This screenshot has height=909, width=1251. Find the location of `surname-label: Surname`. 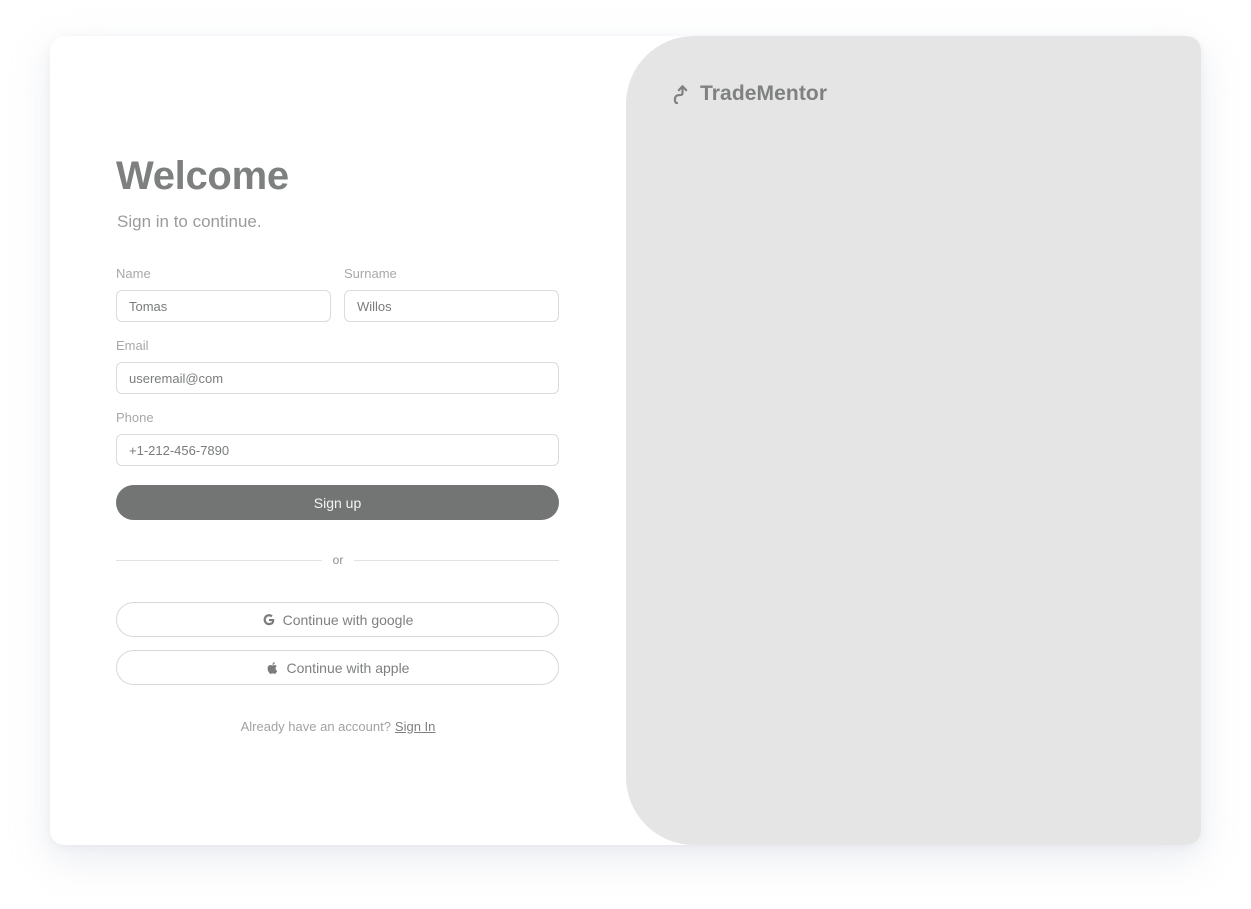

surname-label: Surname is located at coordinates (370, 273).